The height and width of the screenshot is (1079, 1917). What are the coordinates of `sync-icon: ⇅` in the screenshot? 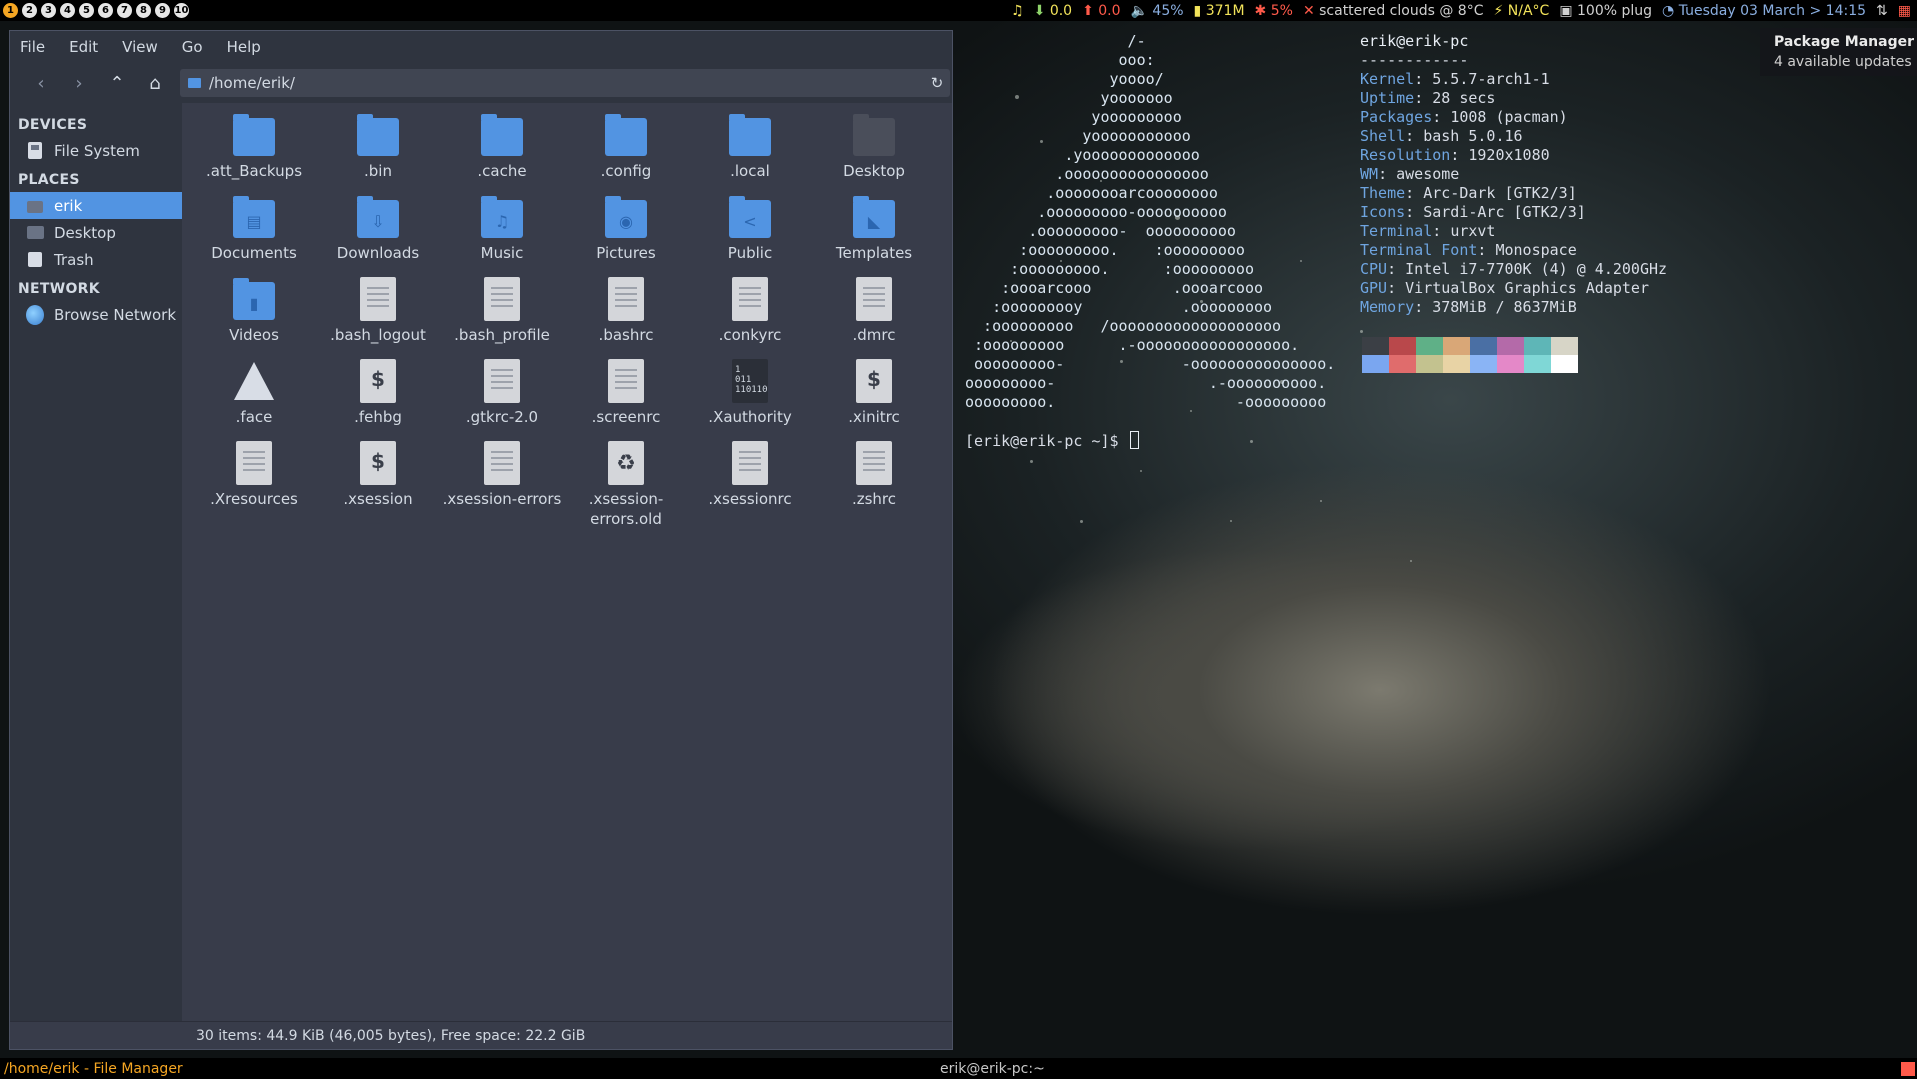 It's located at (1882, 11).